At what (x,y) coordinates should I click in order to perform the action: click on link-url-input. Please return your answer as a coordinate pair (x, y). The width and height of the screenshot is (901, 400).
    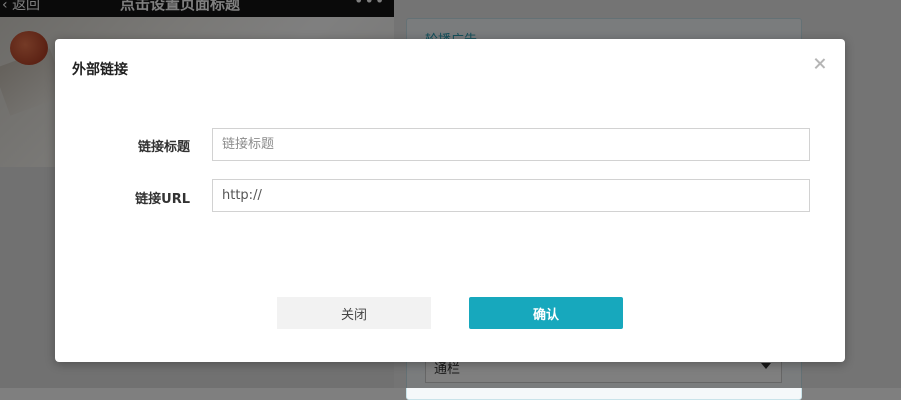
    Looking at the image, I should click on (511, 195).